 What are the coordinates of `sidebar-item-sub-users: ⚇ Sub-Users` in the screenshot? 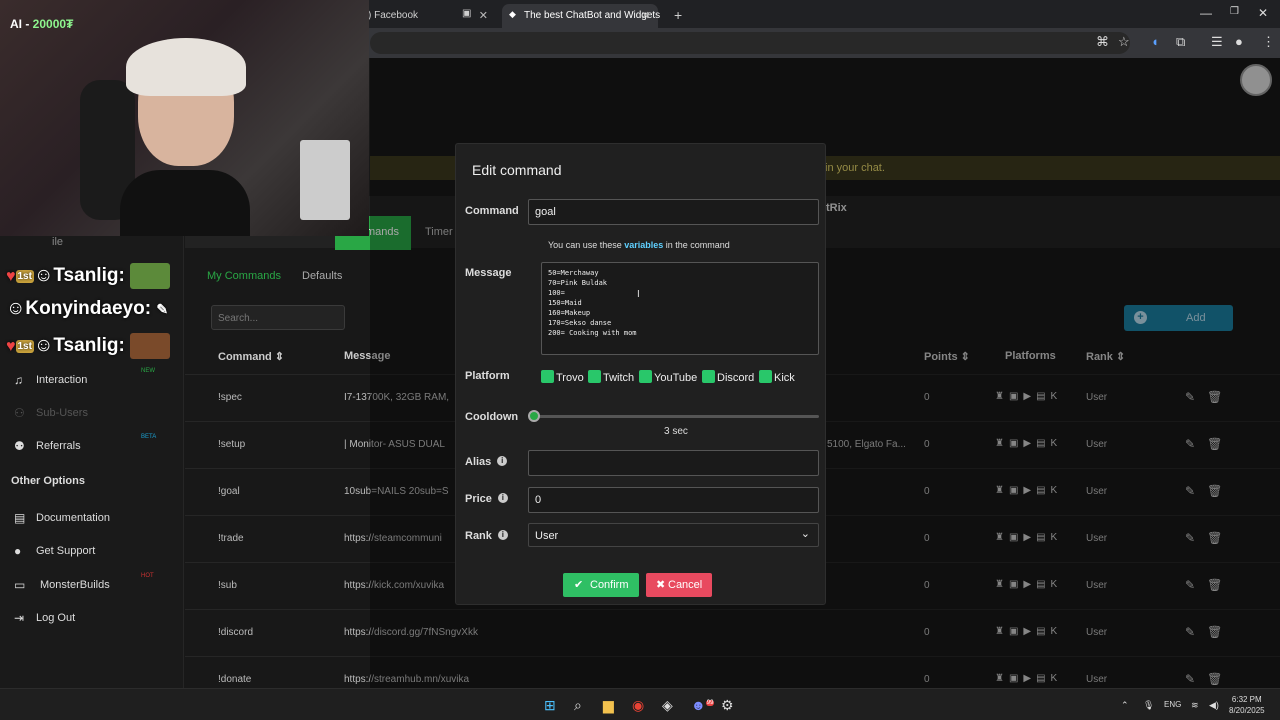 It's located at (92, 414).